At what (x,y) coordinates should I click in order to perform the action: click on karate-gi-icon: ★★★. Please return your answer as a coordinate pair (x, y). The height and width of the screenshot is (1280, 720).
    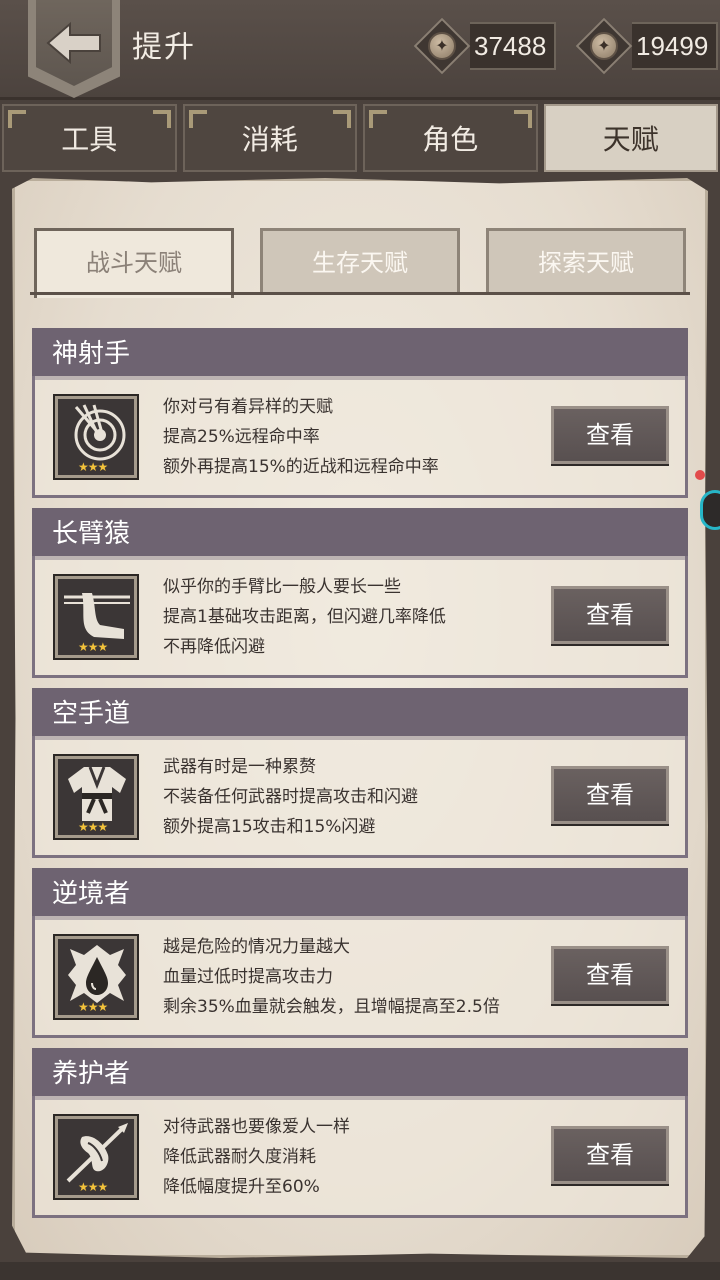
    Looking at the image, I should click on (96, 797).